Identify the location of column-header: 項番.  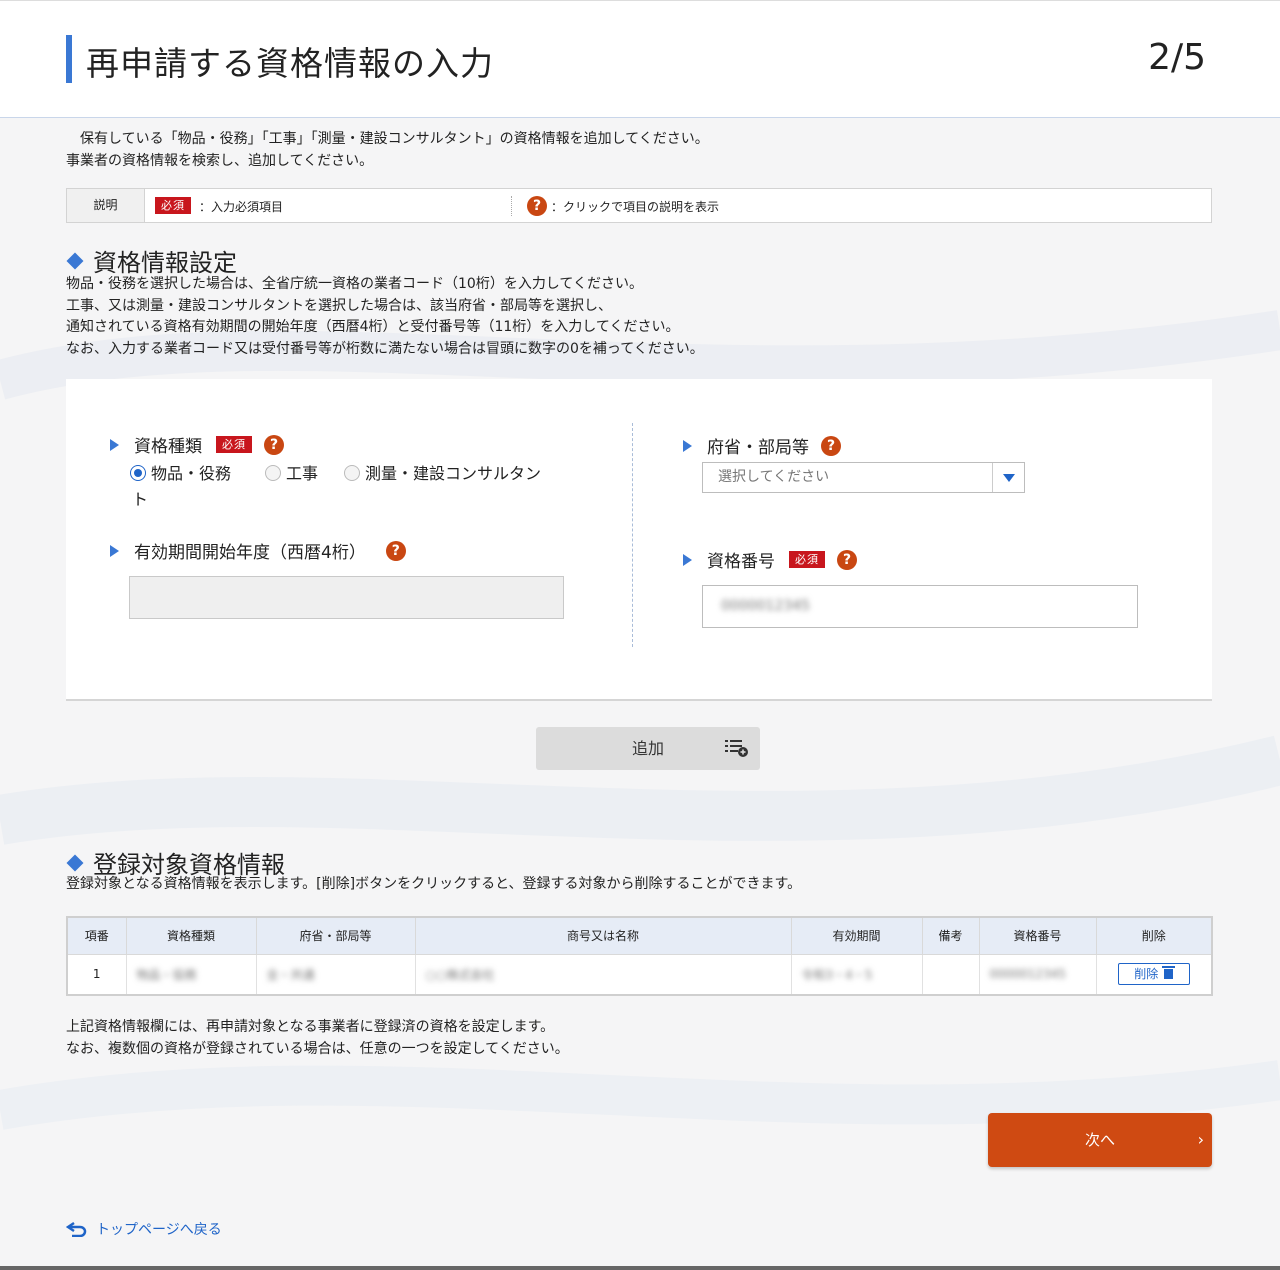
(96, 935).